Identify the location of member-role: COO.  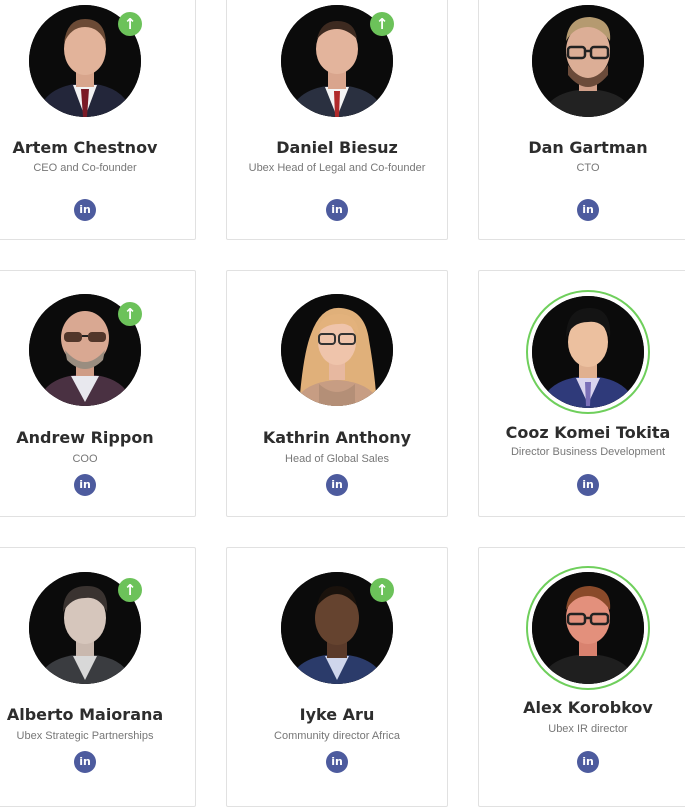
(85, 459).